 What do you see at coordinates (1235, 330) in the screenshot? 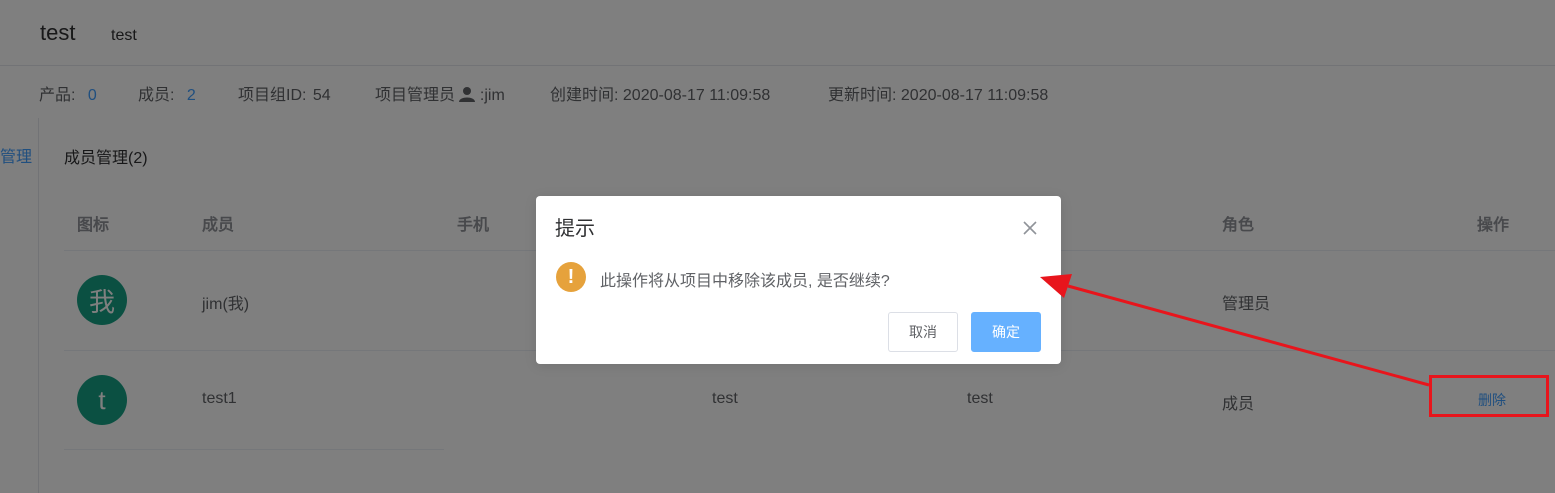
I see `annotation-arrow` at bounding box center [1235, 330].